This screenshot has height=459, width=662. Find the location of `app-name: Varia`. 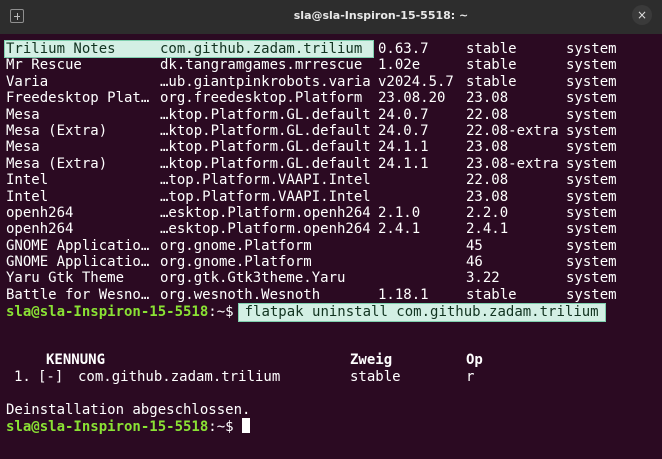

app-name: Varia is located at coordinates (27, 81).